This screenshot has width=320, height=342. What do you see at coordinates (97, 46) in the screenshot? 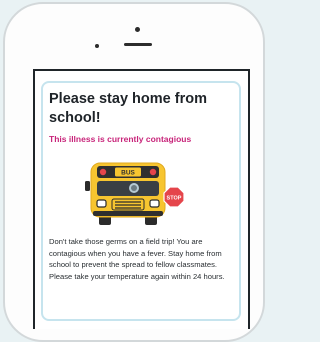
I see `sensor-icon` at bounding box center [97, 46].